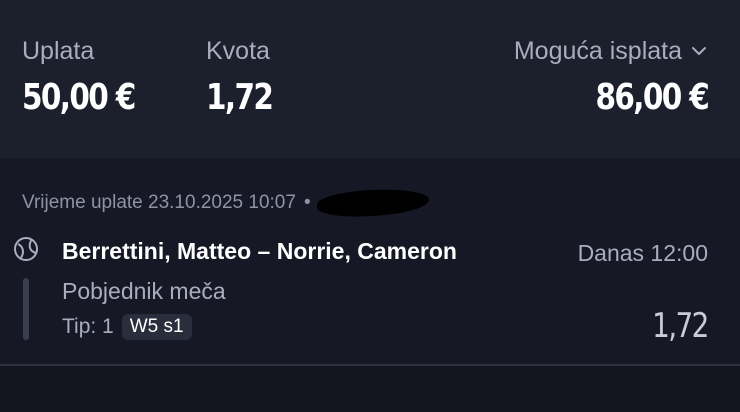  What do you see at coordinates (156, 327) in the screenshot?
I see `tip-code-badge: W5 s1` at bounding box center [156, 327].